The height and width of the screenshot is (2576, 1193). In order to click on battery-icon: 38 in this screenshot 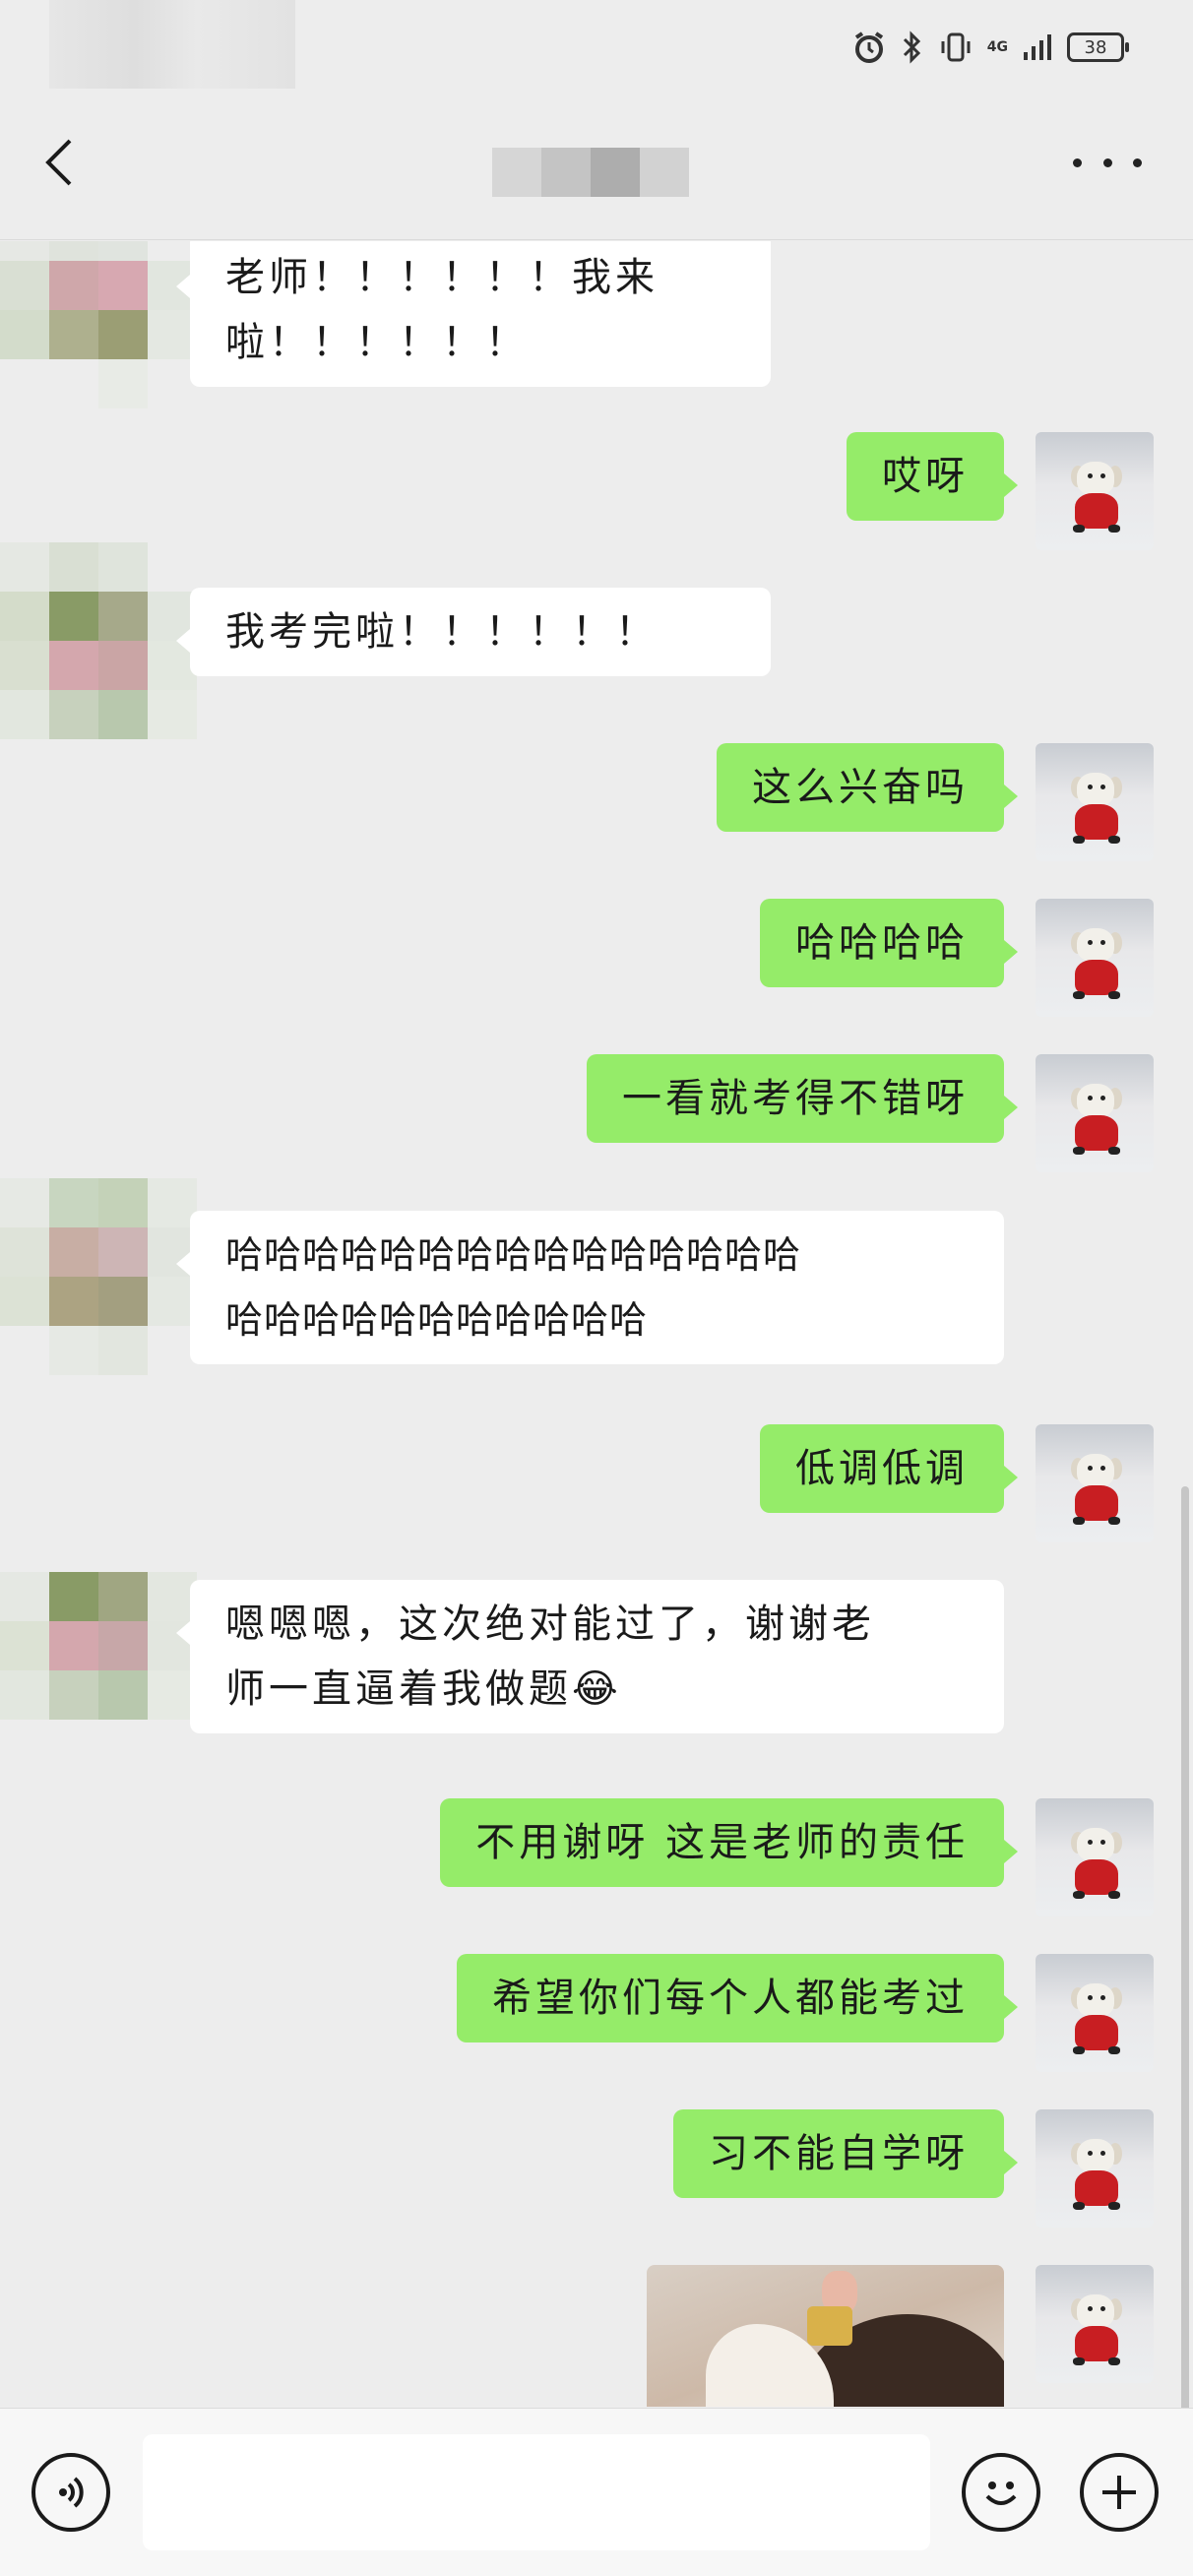, I will do `click(1098, 47)`.